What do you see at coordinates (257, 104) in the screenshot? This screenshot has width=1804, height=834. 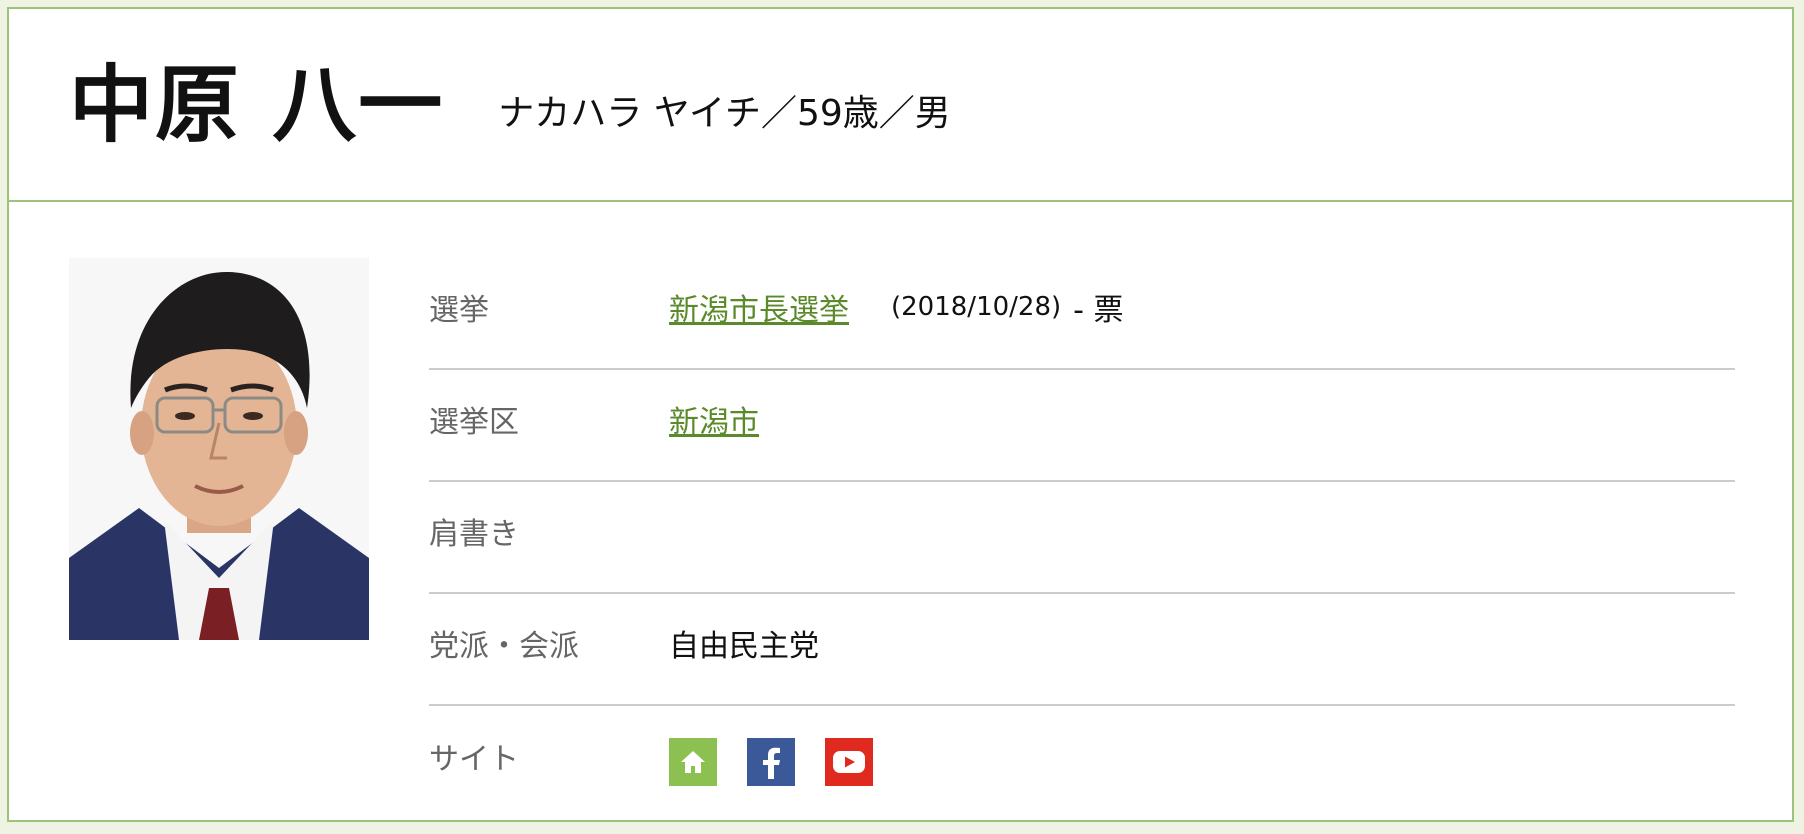 I see `candidate-name: 中原 八一` at bounding box center [257, 104].